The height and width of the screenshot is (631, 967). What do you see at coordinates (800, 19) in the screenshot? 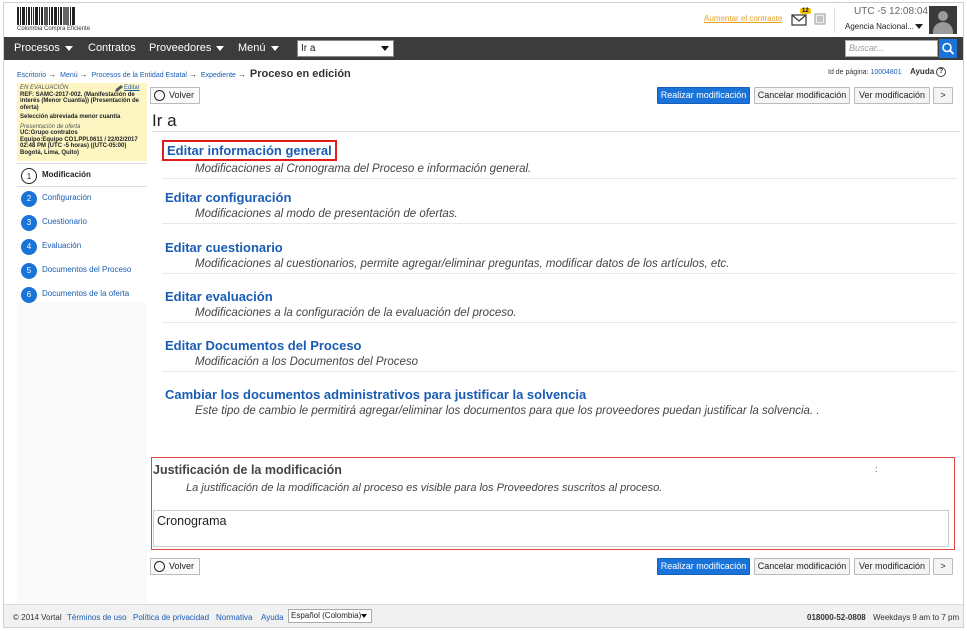
I see `mail-icon` at bounding box center [800, 19].